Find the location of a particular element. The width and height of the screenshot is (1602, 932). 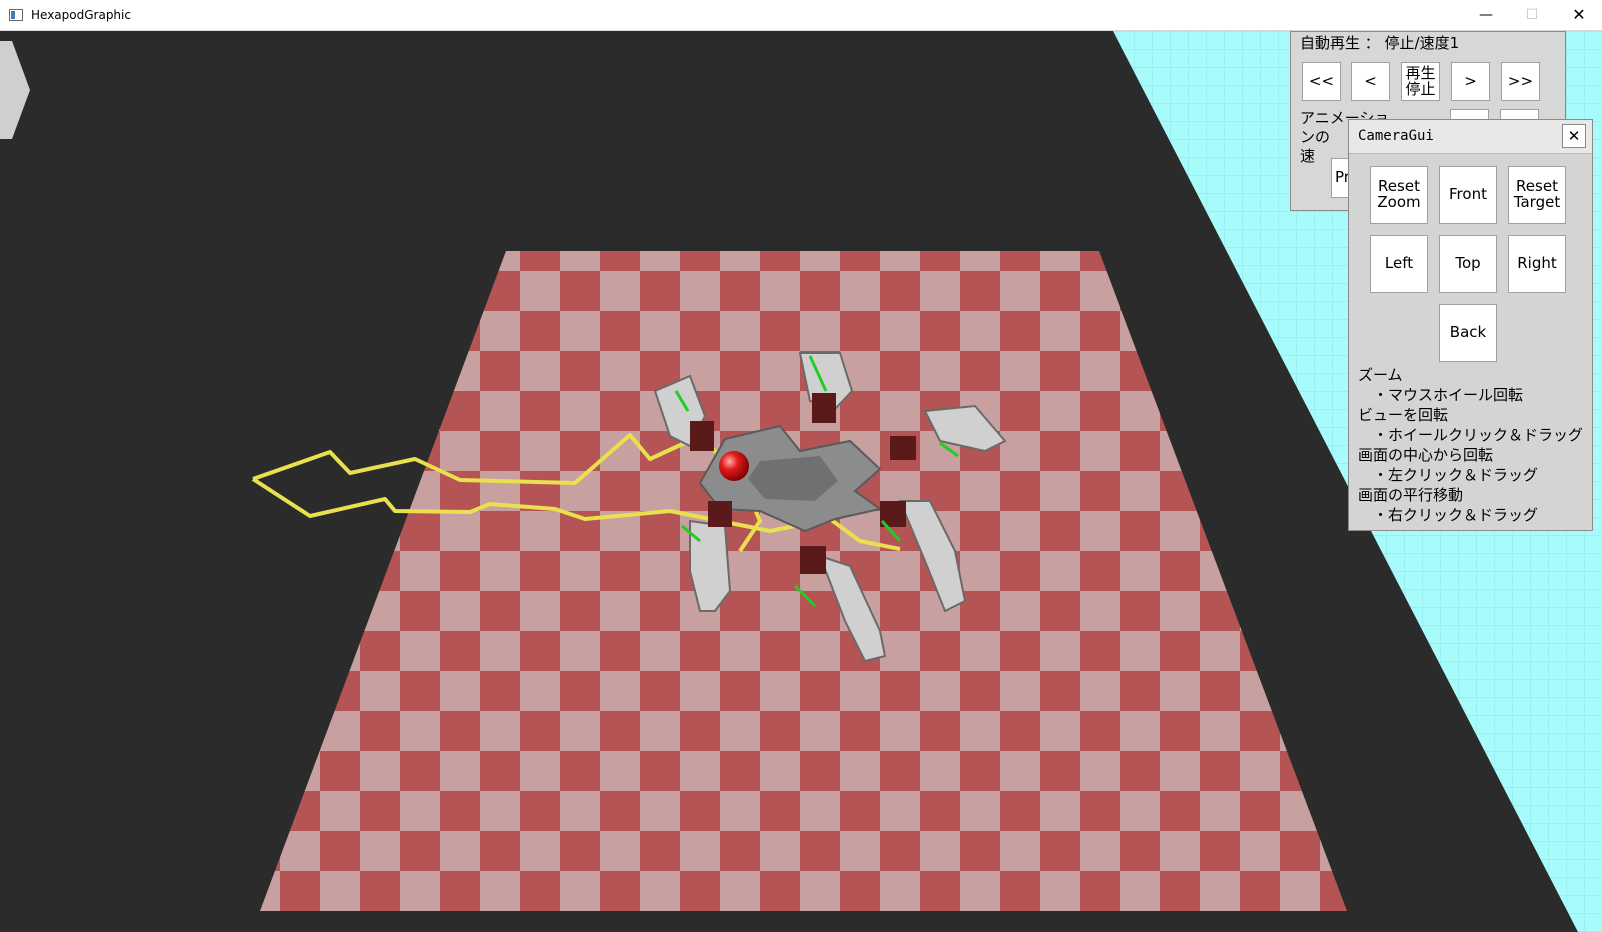

help-line: ビューを回転 is located at coordinates (1403, 415).